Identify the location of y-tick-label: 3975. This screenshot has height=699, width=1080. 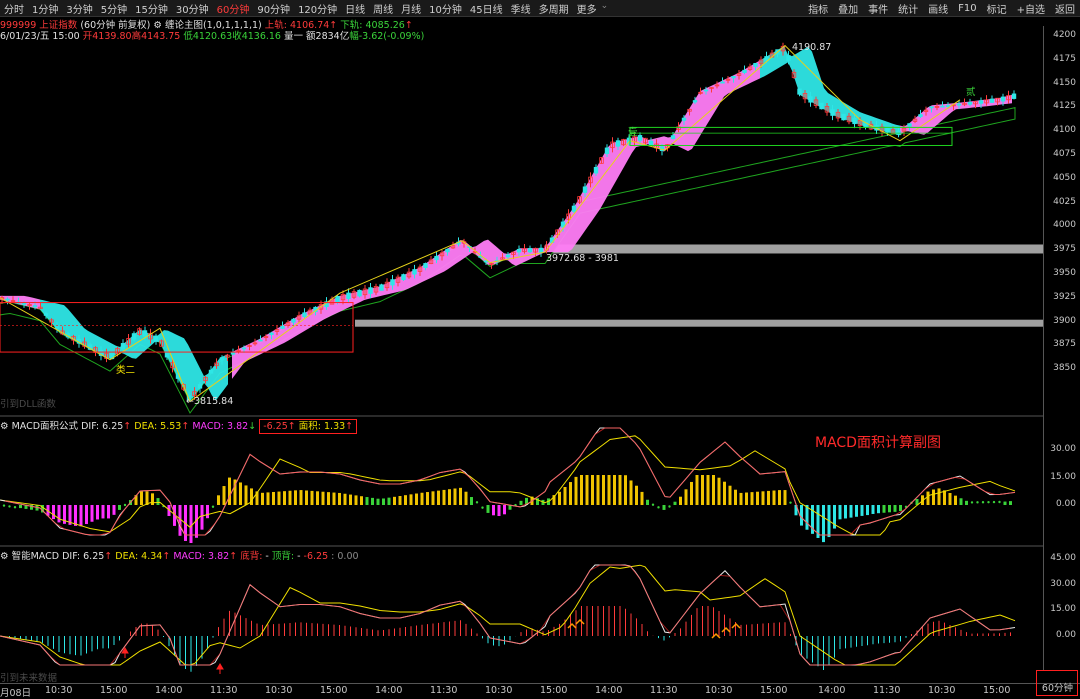
(1064, 249).